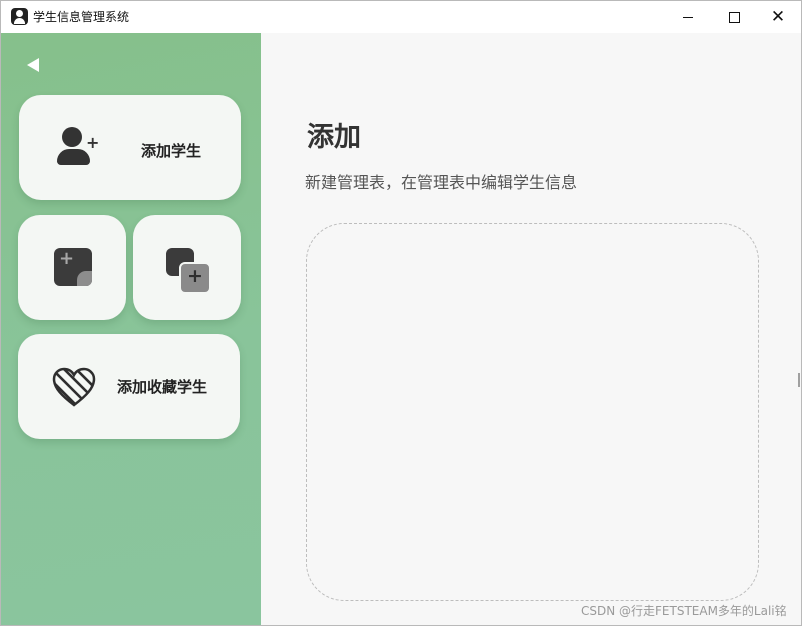  Describe the element at coordinates (162, 387) in the screenshot. I see `add-favorite-student-label: 添加收藏学生` at that location.